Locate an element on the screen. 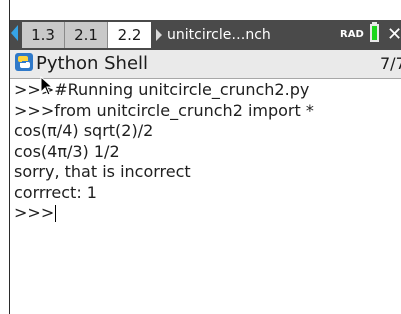 The width and height of the screenshot is (401, 314). nav-left-arrow-icon is located at coordinates (14, 33).